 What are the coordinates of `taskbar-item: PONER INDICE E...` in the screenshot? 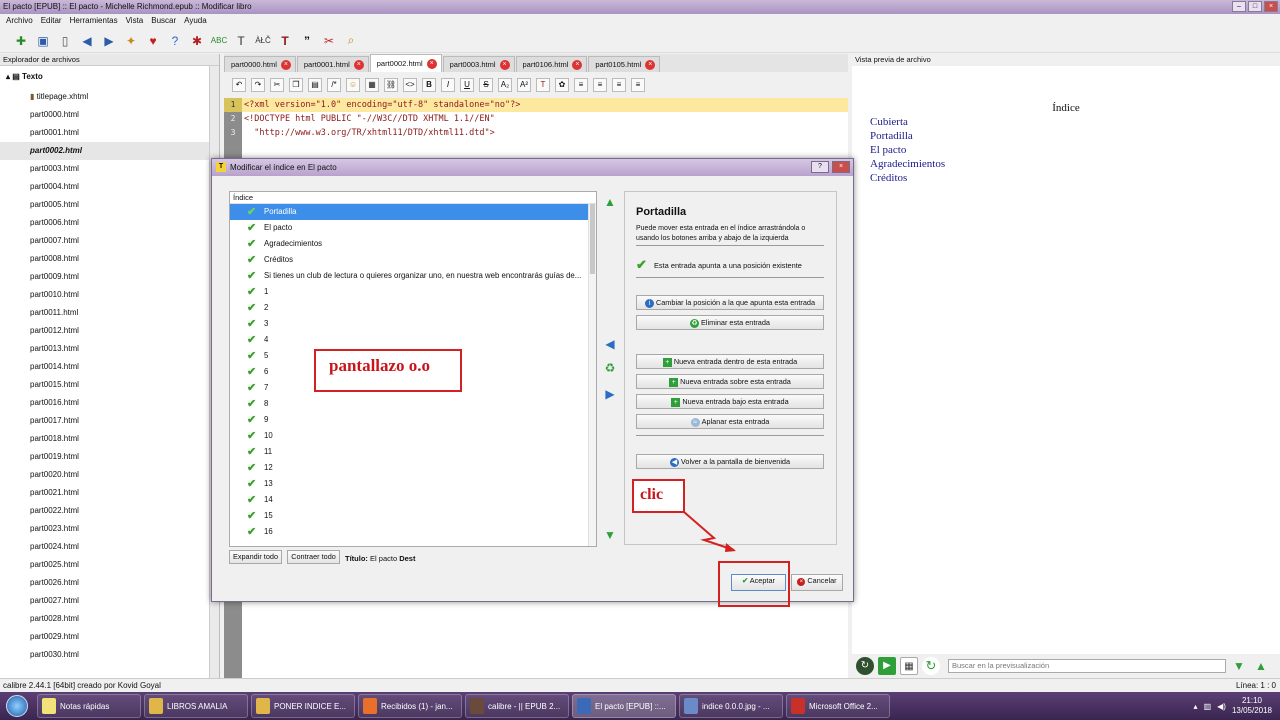 It's located at (303, 706).